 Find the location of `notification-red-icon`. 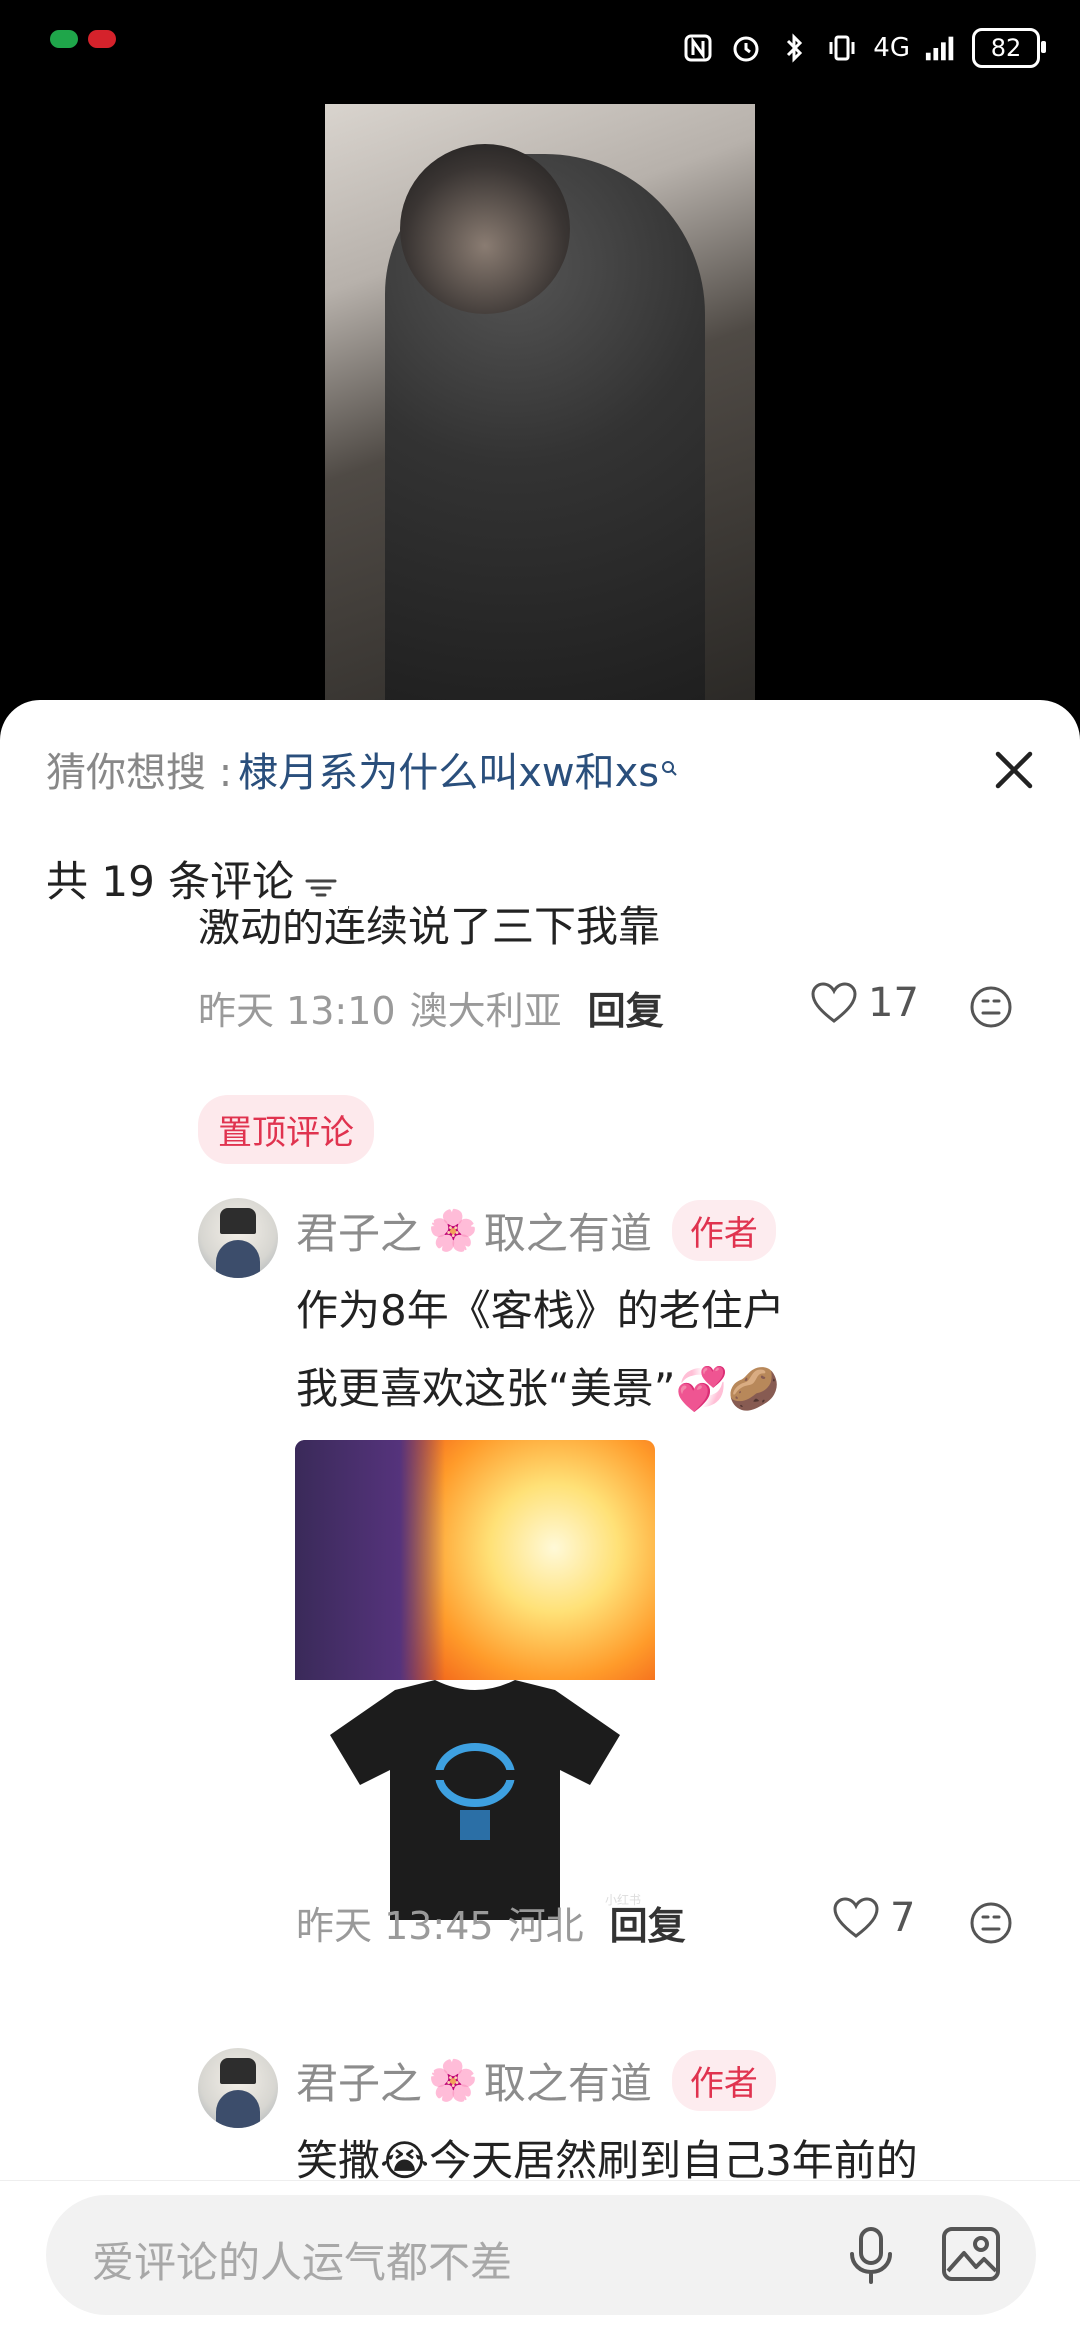

notification-red-icon is located at coordinates (102, 39).